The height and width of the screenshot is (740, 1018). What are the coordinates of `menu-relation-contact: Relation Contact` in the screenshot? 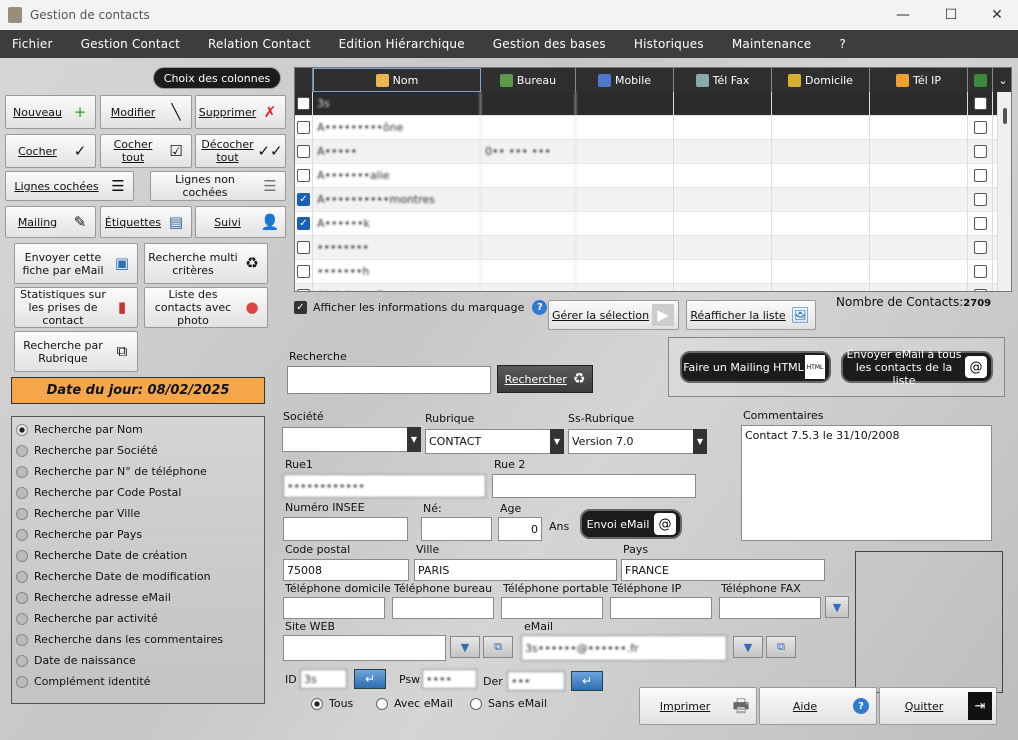 It's located at (259, 44).